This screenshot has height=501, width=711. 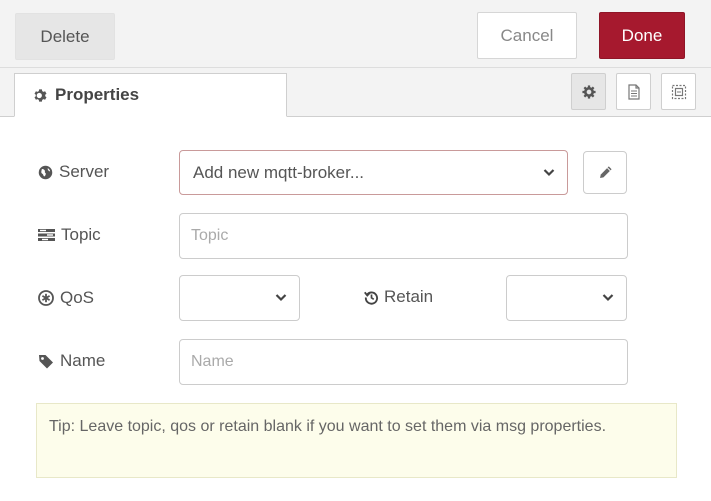 What do you see at coordinates (46, 298) in the screenshot?
I see `asterisk-circle-icon` at bounding box center [46, 298].